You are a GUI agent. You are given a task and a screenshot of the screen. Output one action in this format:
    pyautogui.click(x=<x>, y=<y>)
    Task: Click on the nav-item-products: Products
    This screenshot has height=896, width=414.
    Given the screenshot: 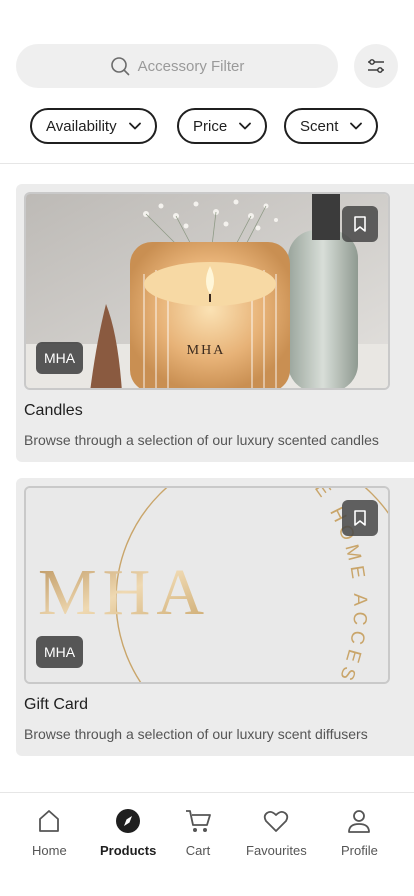 What is the action you would take?
    pyautogui.click(x=128, y=832)
    